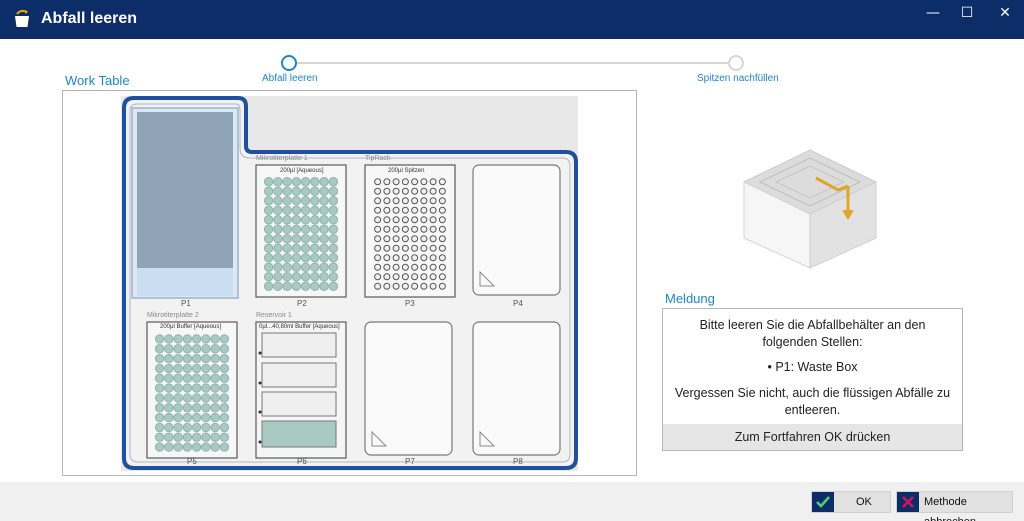 The width and height of the screenshot is (1024, 521). Describe the element at coordinates (516, 388) in the screenshot. I see `position-p8-empty` at that location.